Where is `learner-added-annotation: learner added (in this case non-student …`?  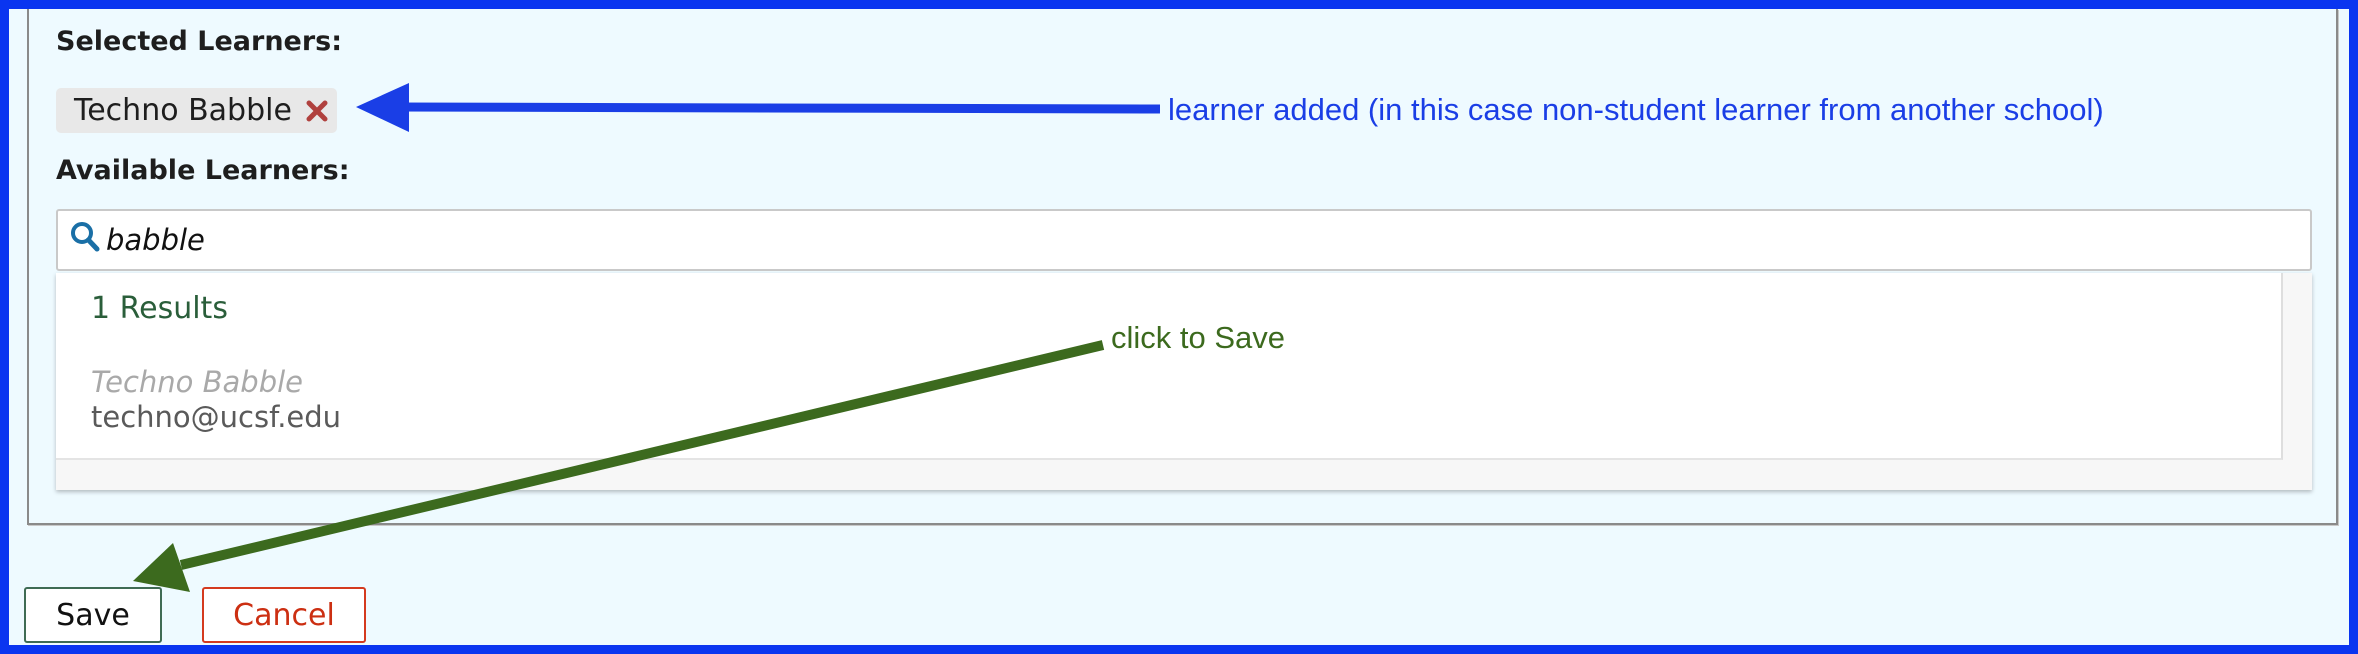
learner-added-annotation: learner added (in this case non-student … is located at coordinates (1636, 109).